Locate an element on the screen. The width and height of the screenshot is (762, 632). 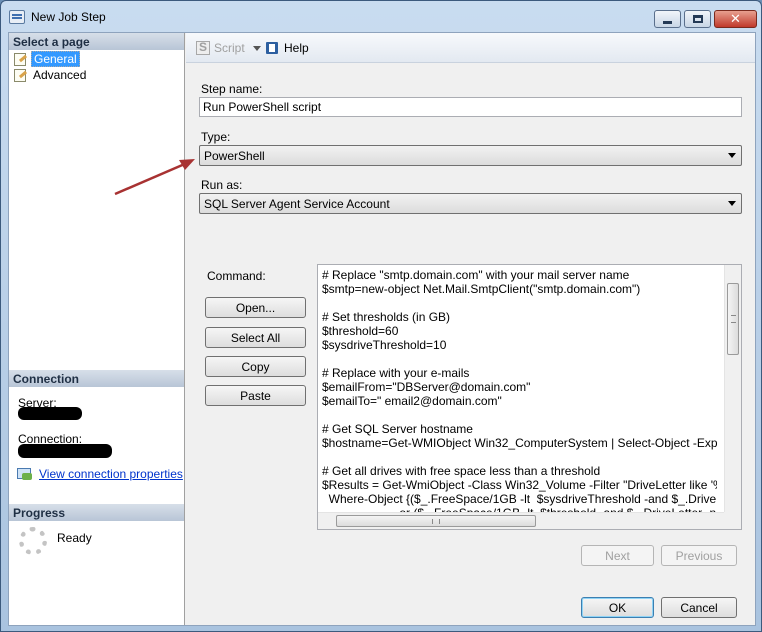
previous-button: Previous is located at coordinates (699, 555).